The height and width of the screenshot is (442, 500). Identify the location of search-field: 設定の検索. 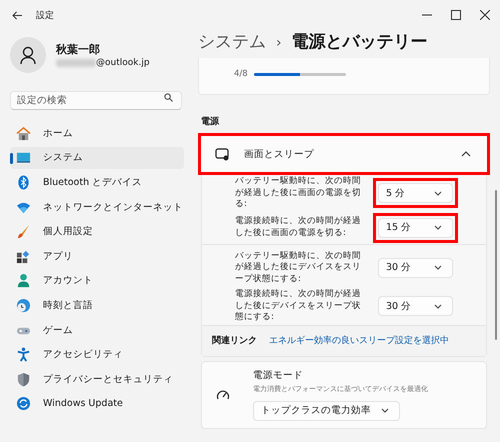
(96, 100).